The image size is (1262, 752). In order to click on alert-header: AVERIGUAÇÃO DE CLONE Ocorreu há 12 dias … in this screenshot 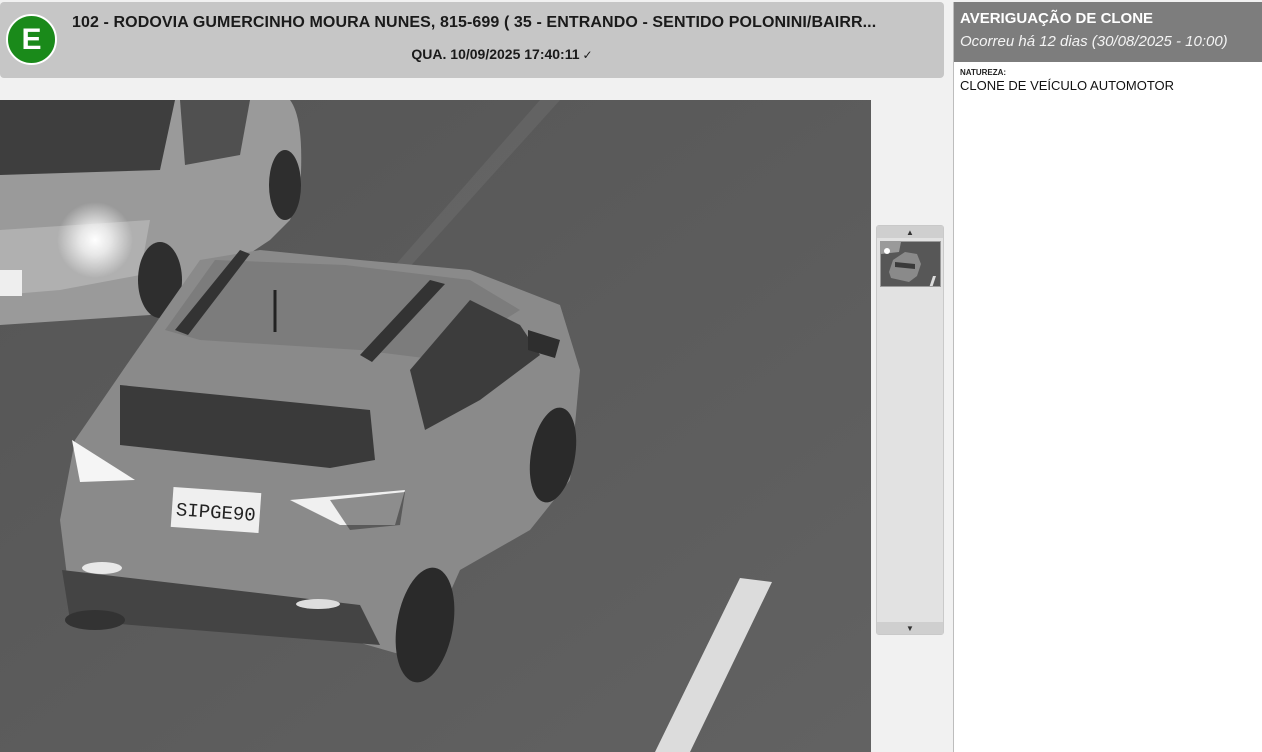, I will do `click(1108, 32)`.